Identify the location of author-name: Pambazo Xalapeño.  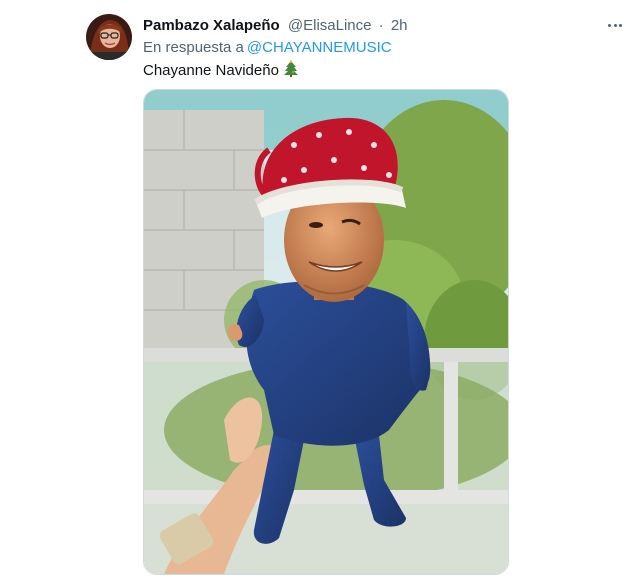
(211, 25).